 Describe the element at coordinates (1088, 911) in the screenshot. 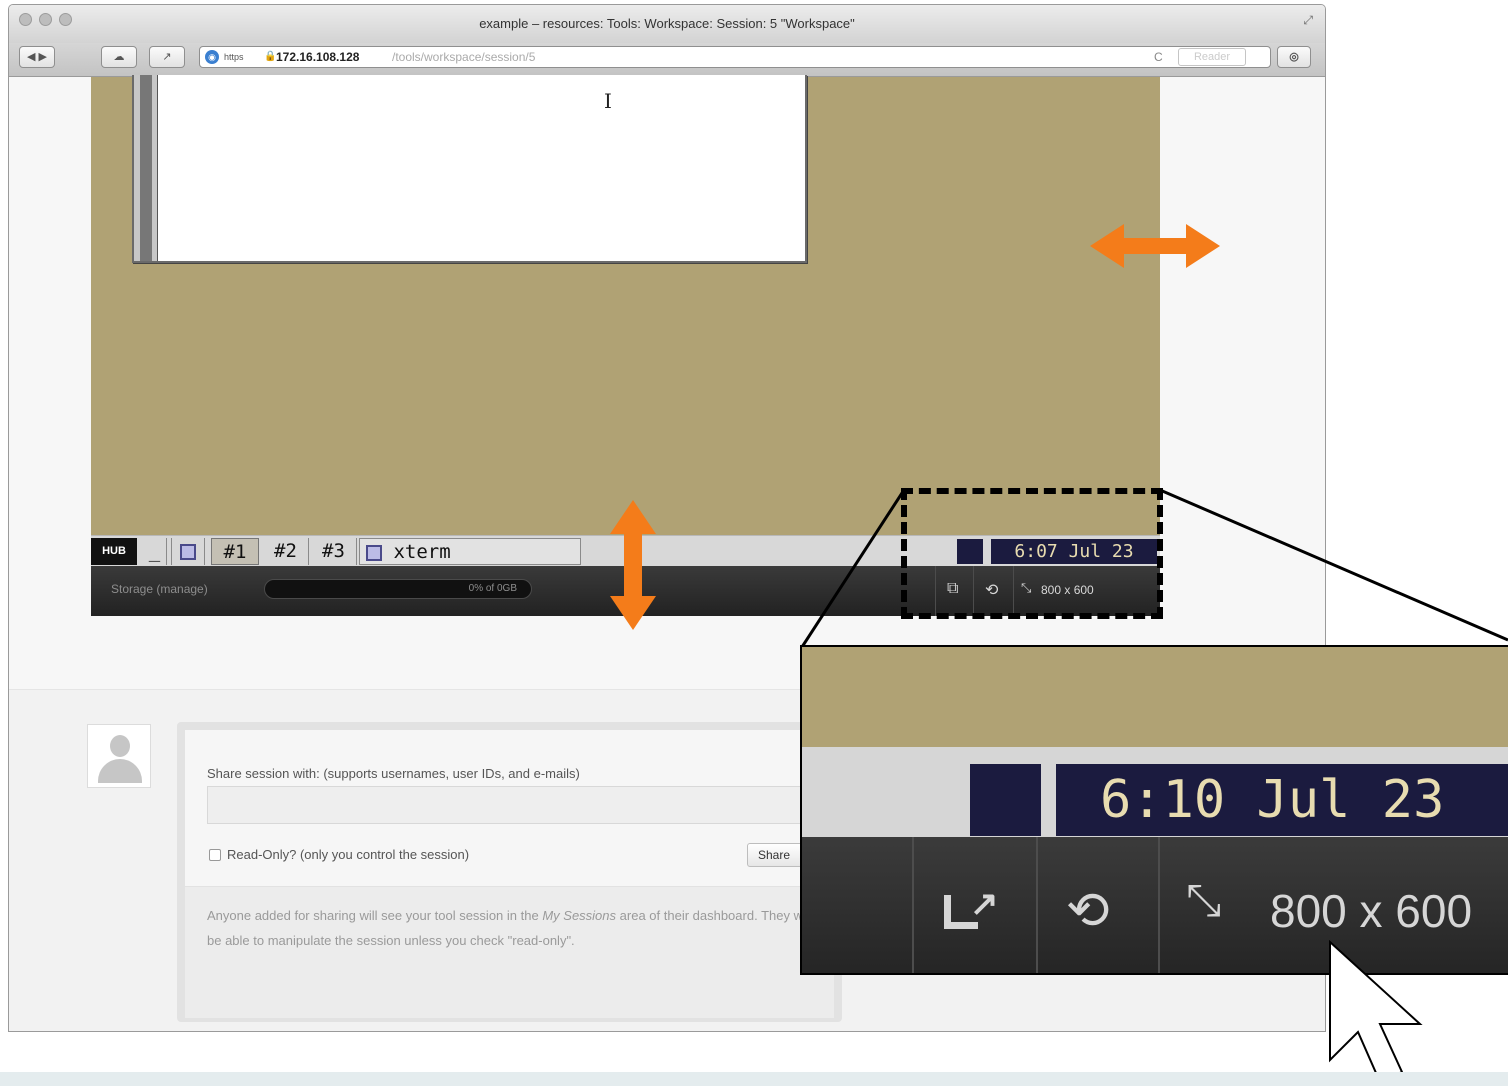

I see `zoom-refresh-icon: ⟲` at that location.